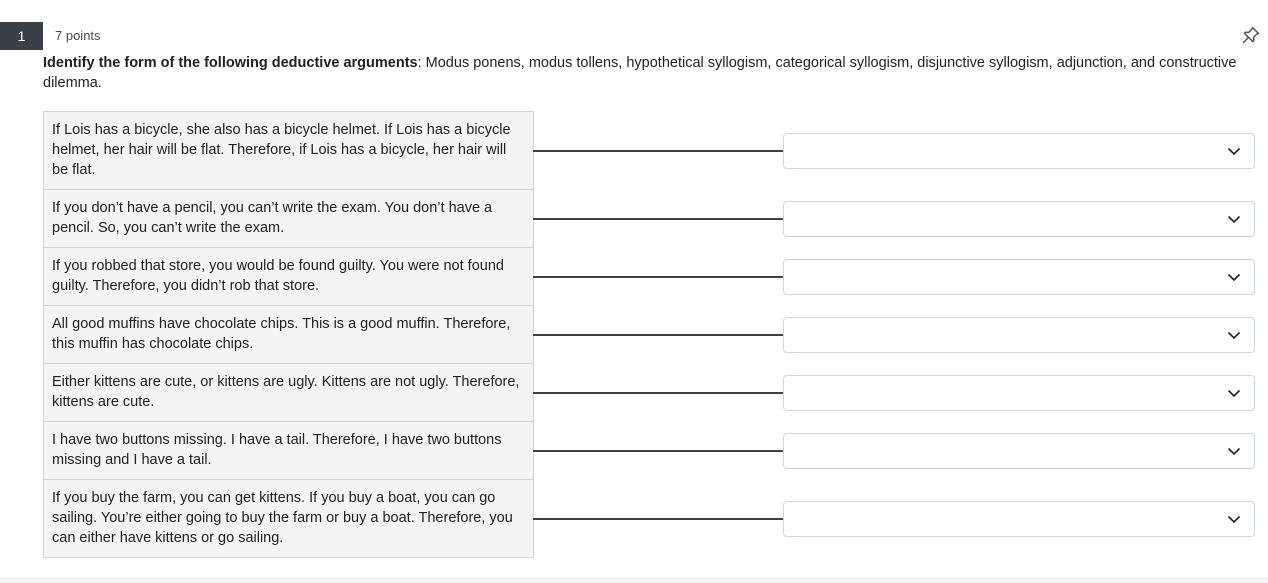 The width and height of the screenshot is (1268, 583). What do you see at coordinates (634, 580) in the screenshot?
I see `section-divider` at bounding box center [634, 580].